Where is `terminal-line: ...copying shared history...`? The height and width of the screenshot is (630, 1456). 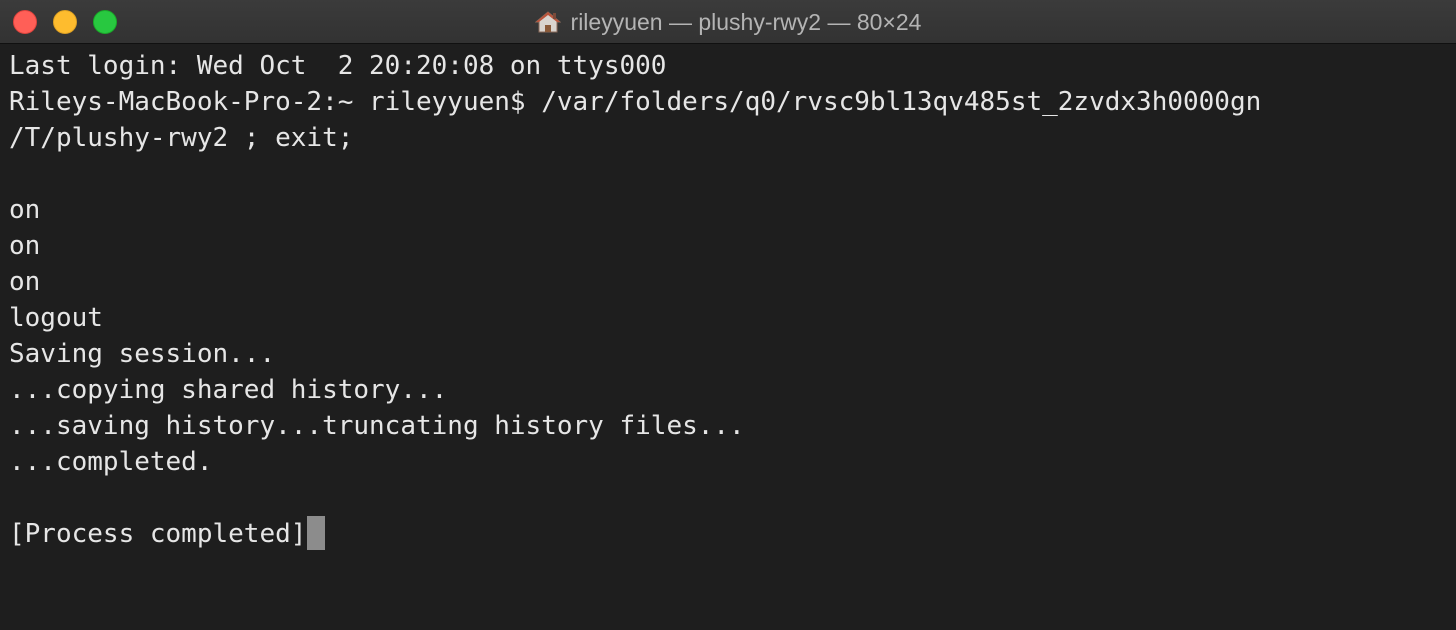 terminal-line: ...copying shared history... is located at coordinates (228, 390).